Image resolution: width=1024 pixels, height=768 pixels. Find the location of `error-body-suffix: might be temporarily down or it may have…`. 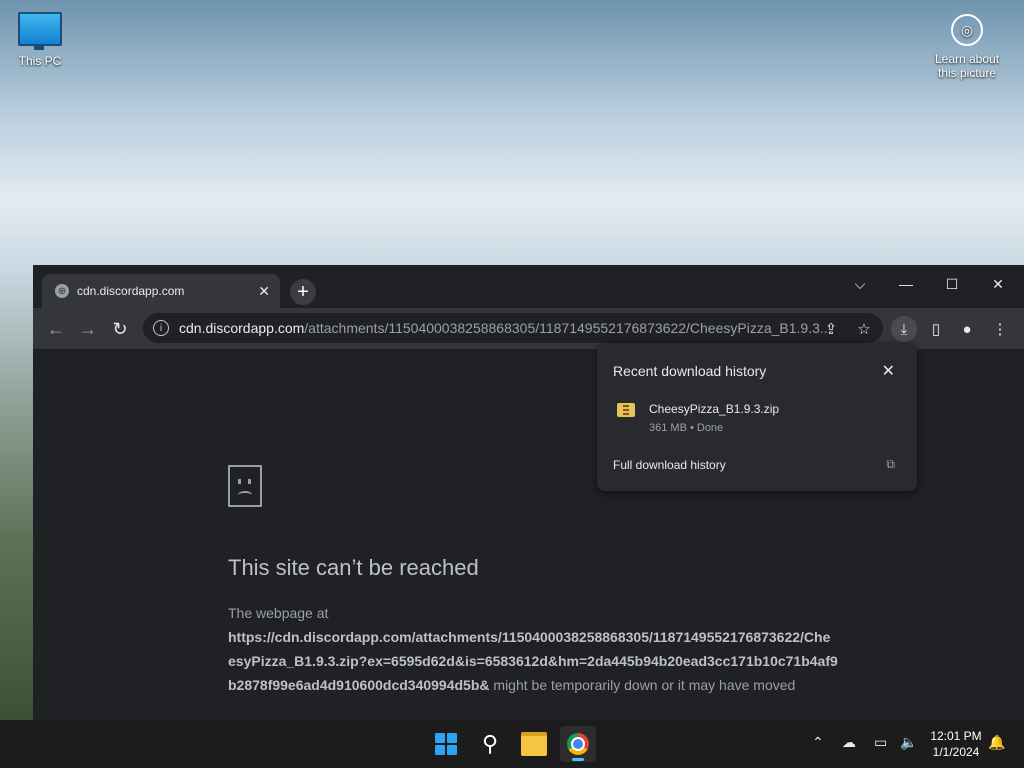

error-body-suffix: might be temporarily down or it may have… is located at coordinates (644, 685).